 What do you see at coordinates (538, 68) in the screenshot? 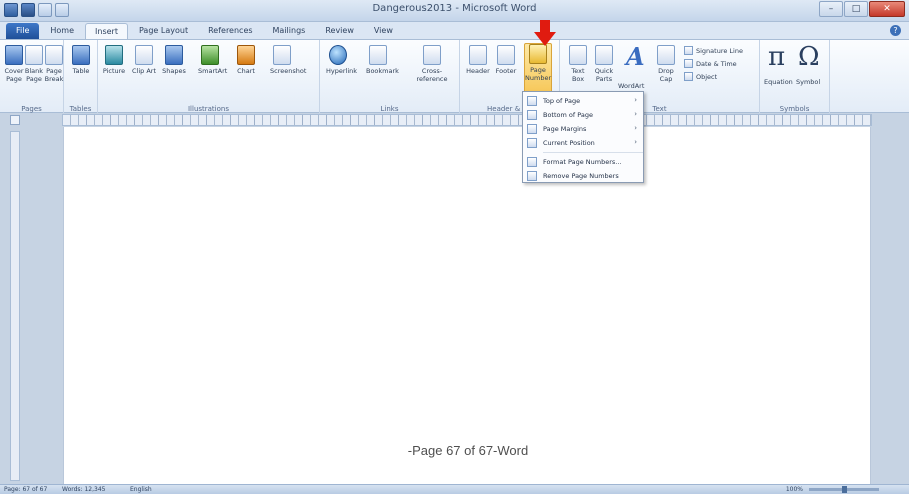
I see `page-number-button: Page Number` at bounding box center [538, 68].